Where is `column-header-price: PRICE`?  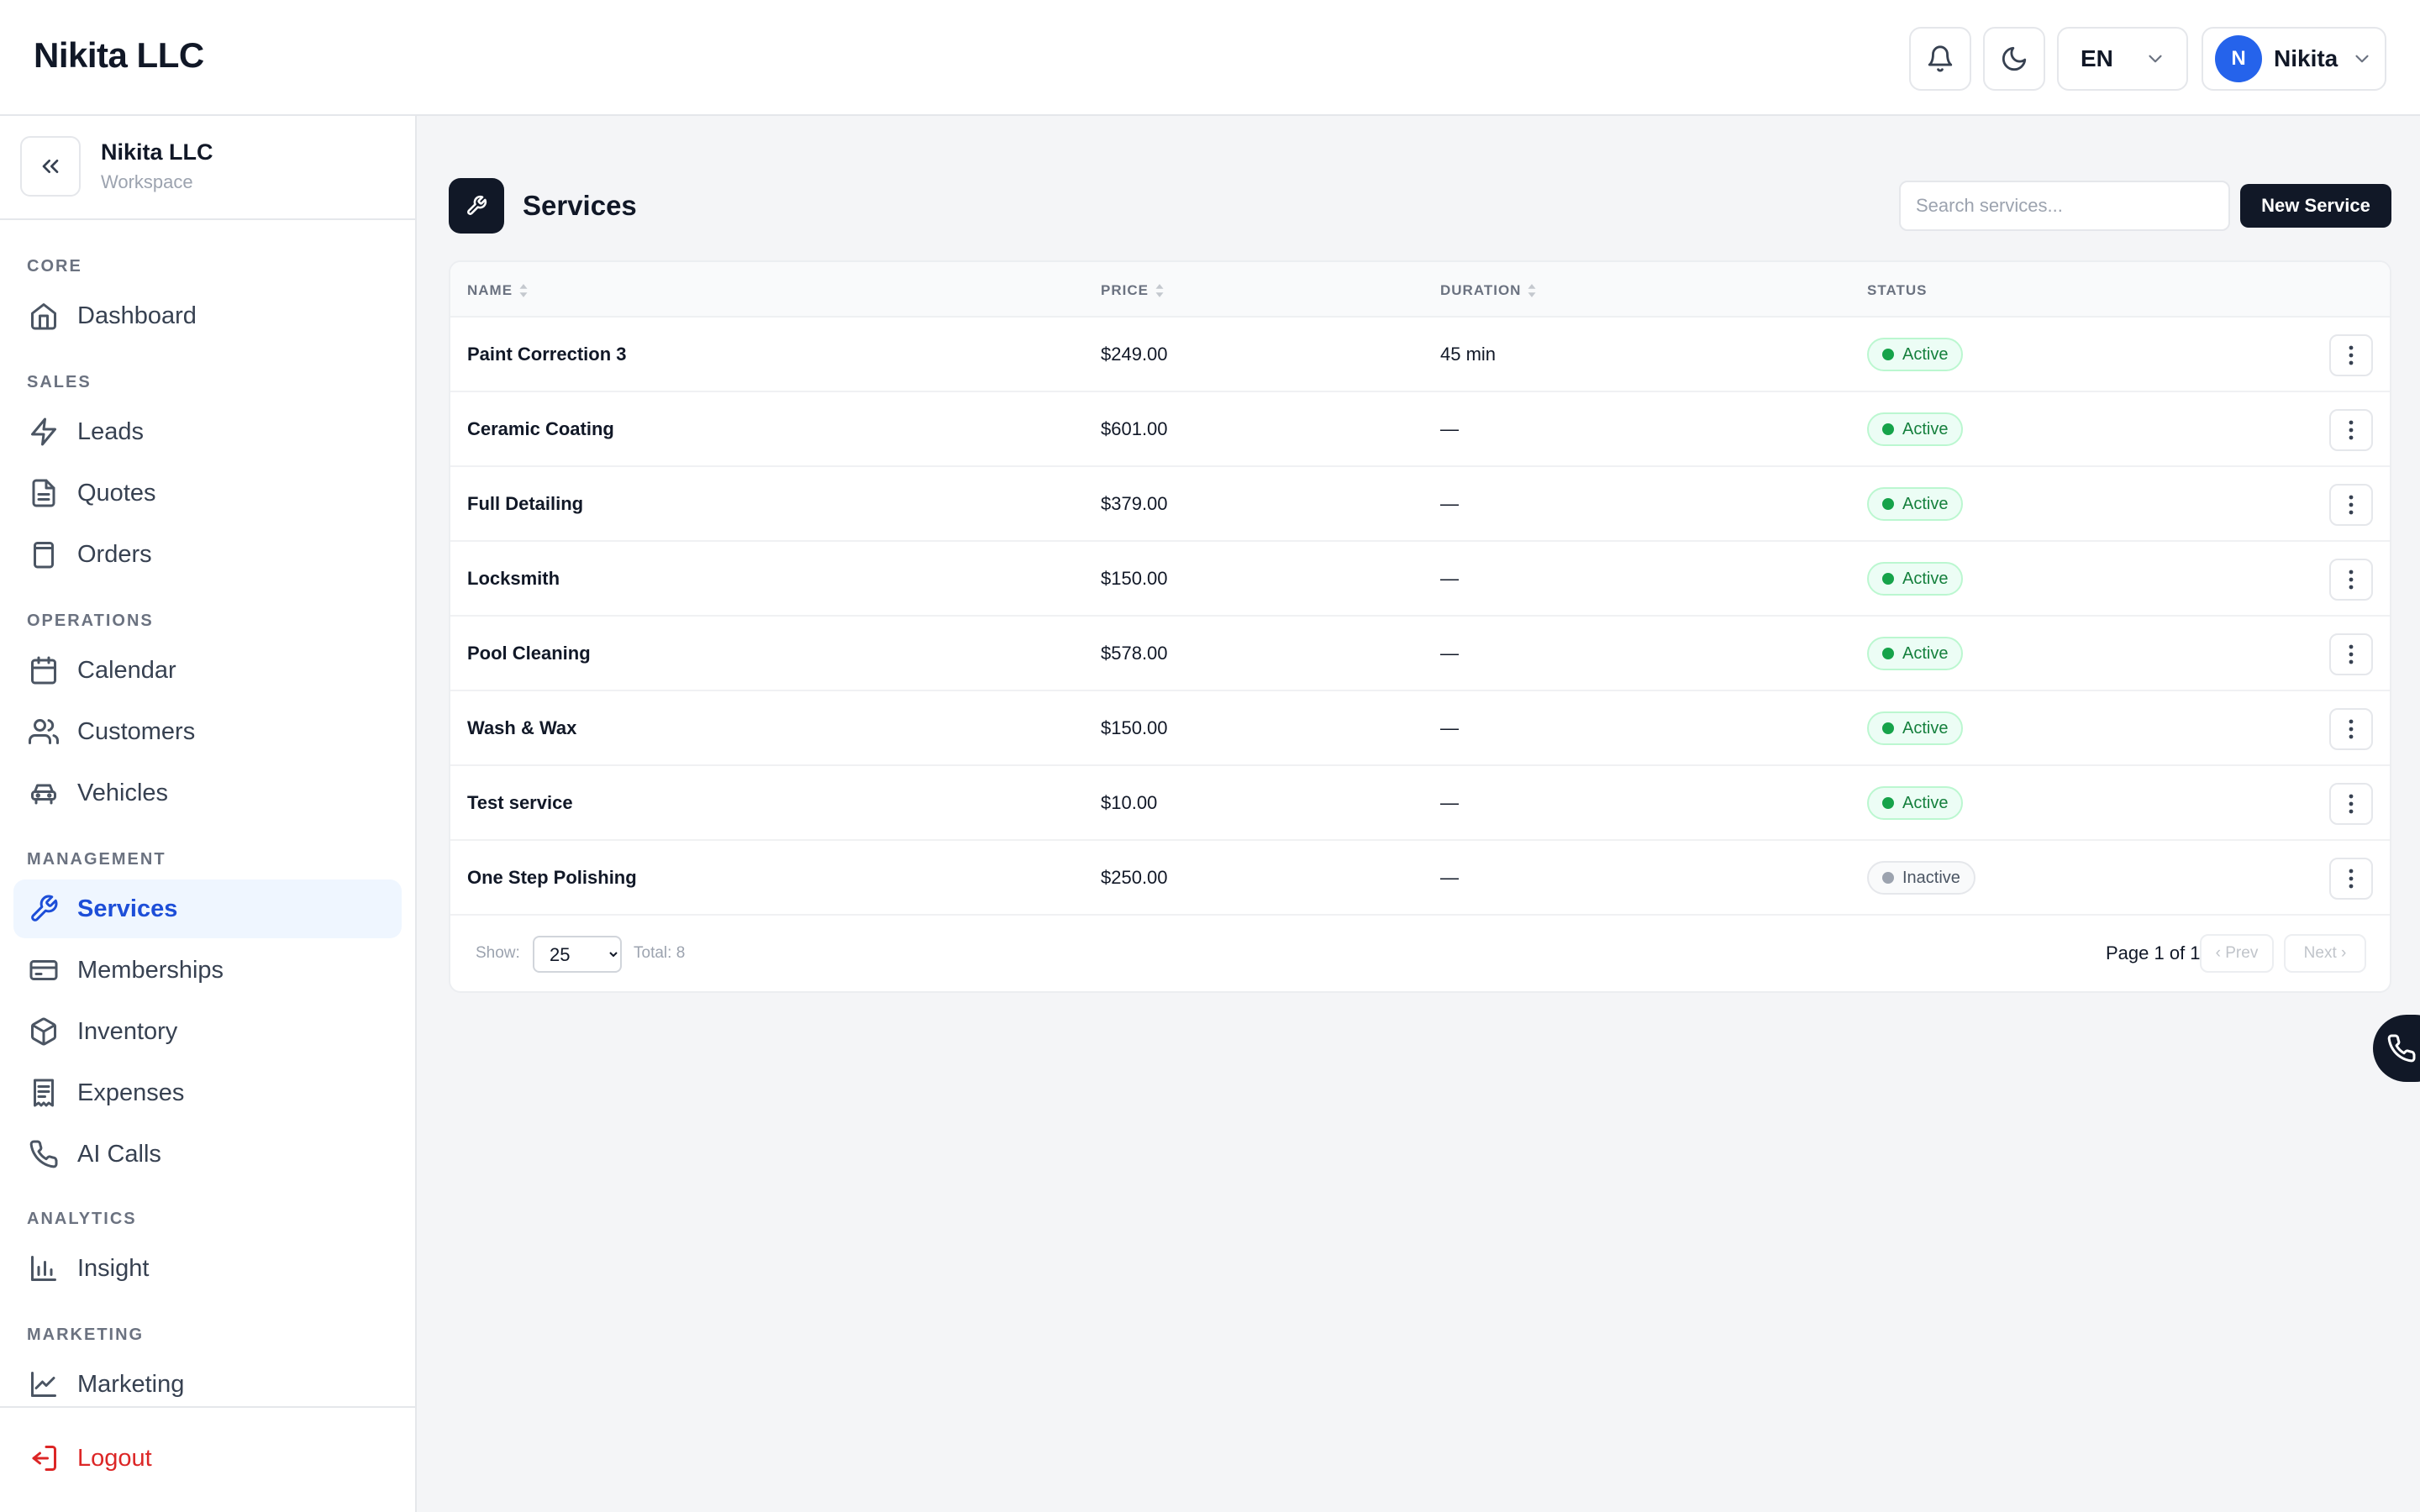 column-header-price: PRICE is located at coordinates (1133, 290).